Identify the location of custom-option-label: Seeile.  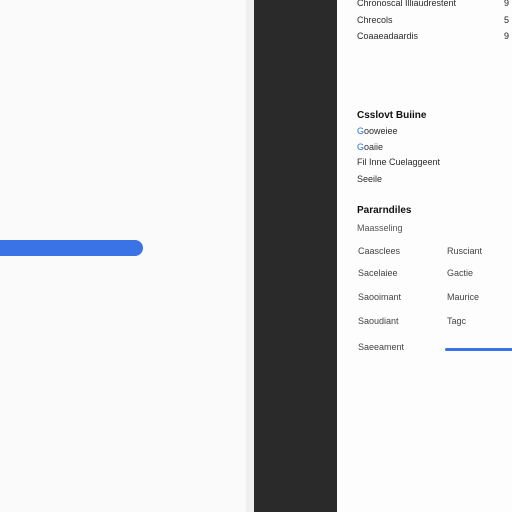
(370, 179).